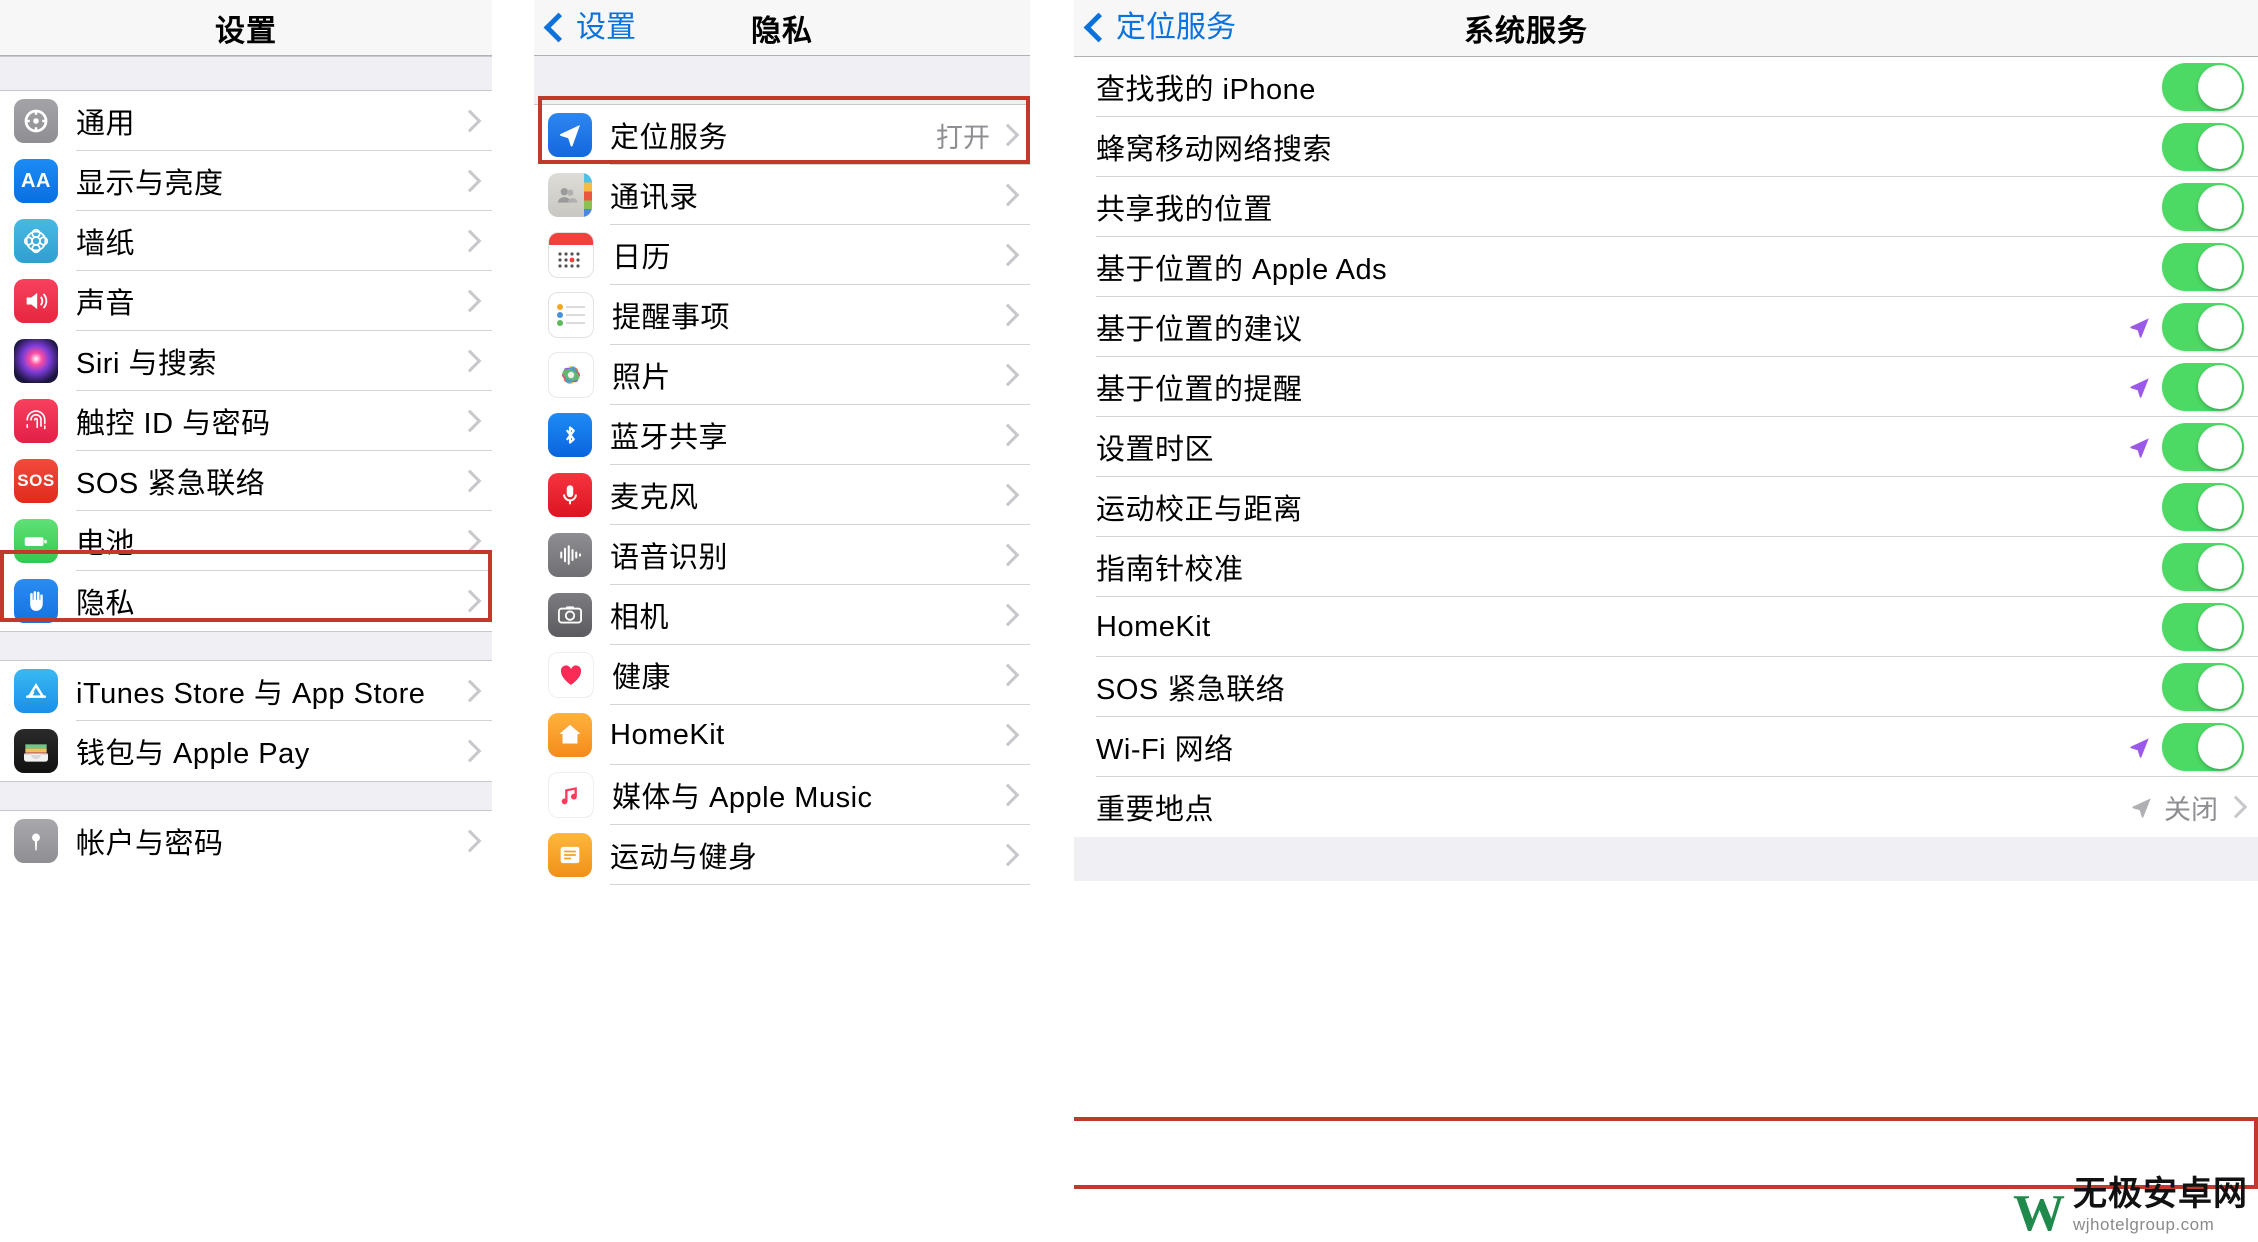 Image resolution: width=2258 pixels, height=1242 pixels. What do you see at coordinates (1165, 750) in the screenshot?
I see `system-service-label: Wi-Fi 网络` at bounding box center [1165, 750].